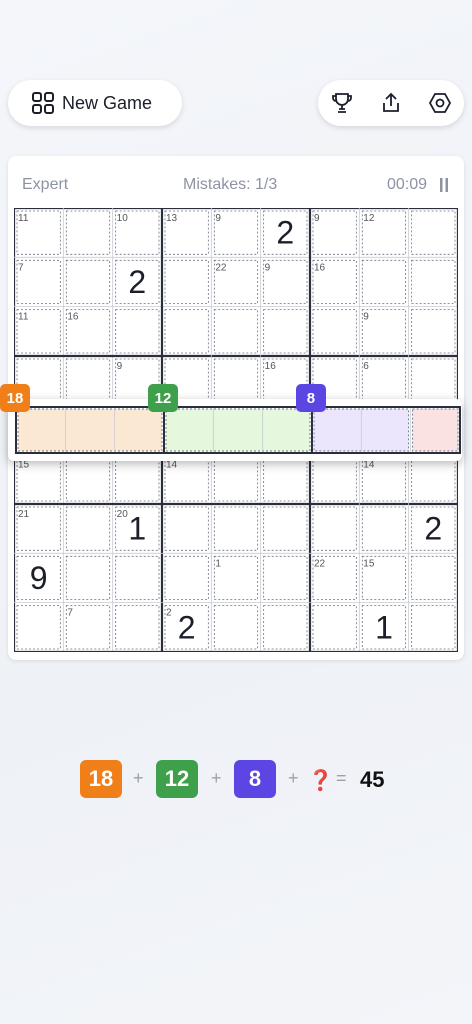 The width and height of the screenshot is (472, 1024). What do you see at coordinates (310, 398) in the screenshot?
I see `cage-sum-tag: 8` at bounding box center [310, 398].